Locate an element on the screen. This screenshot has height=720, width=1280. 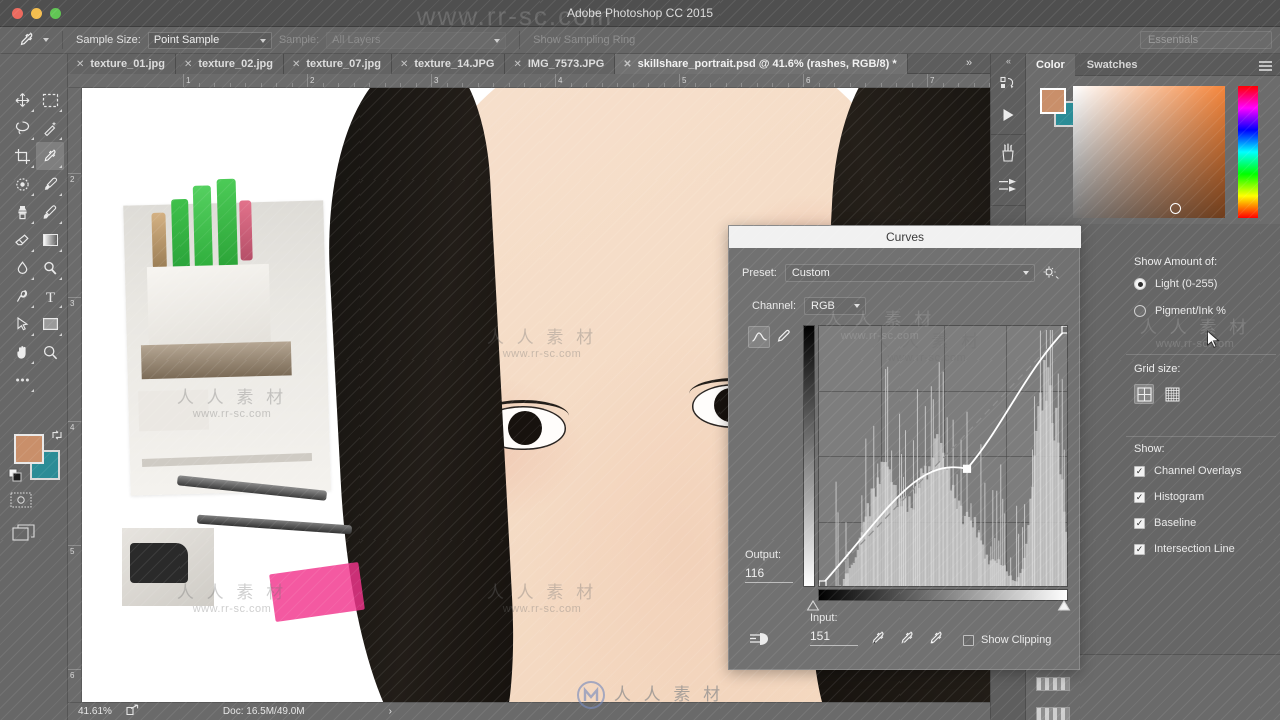
tool-more-triangle-icon is located at coordinates (60, 166).